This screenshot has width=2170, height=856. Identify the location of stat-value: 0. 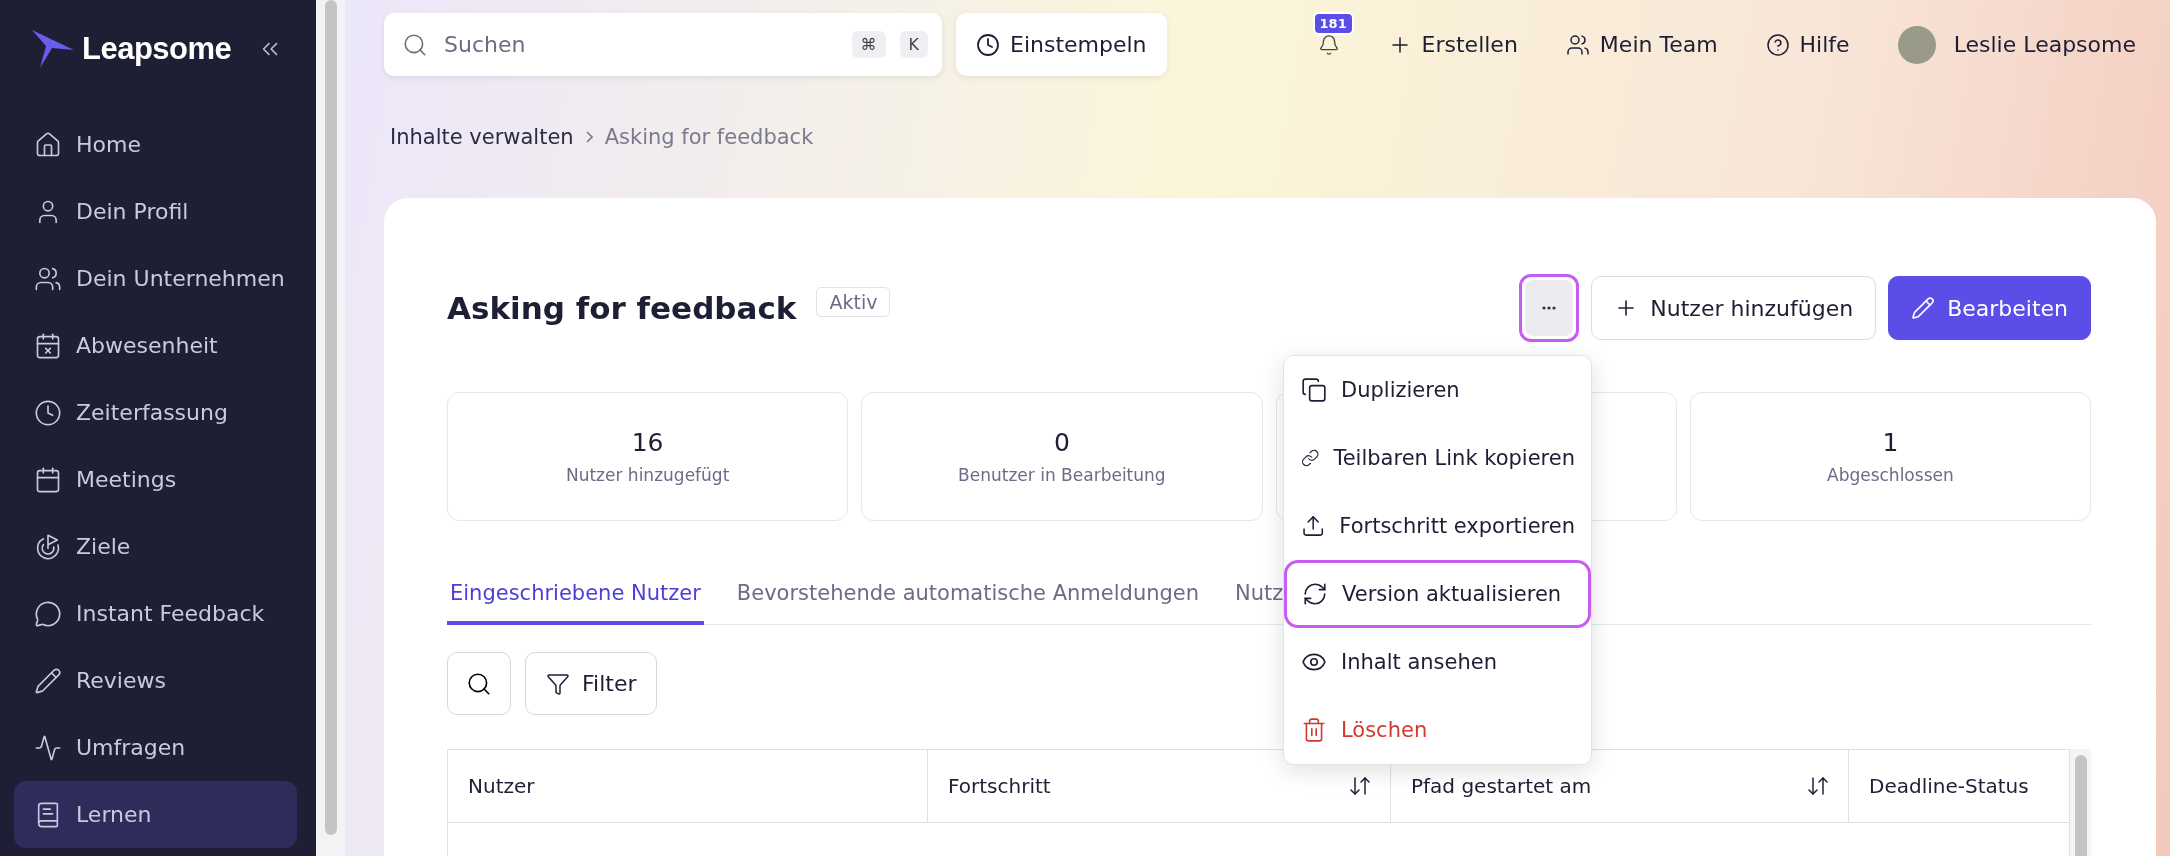
(1061, 442).